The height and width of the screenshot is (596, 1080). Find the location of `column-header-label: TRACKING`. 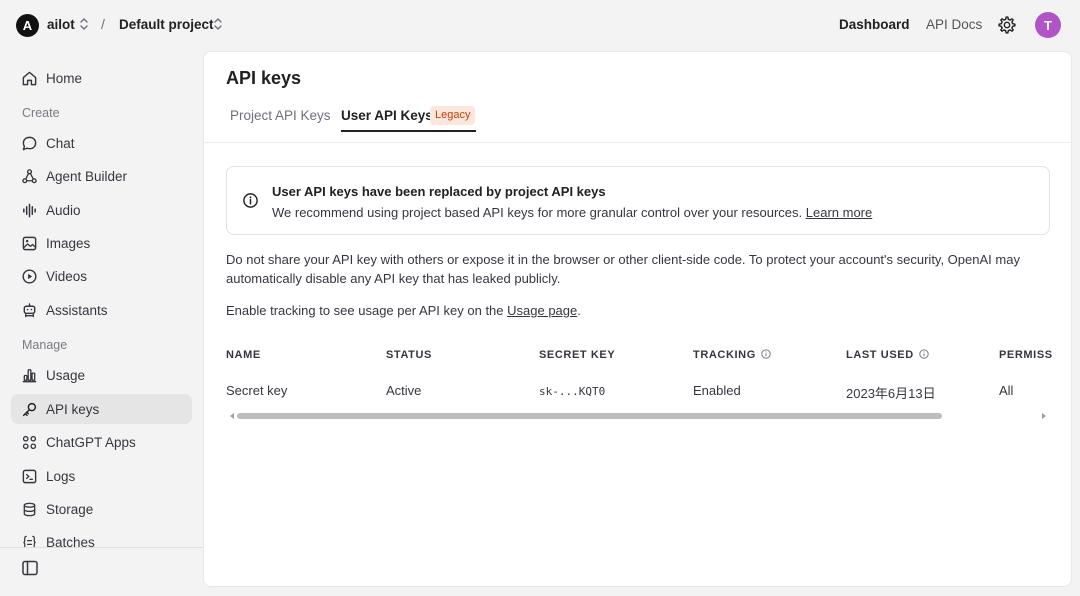

column-header-label: TRACKING is located at coordinates (724, 355).